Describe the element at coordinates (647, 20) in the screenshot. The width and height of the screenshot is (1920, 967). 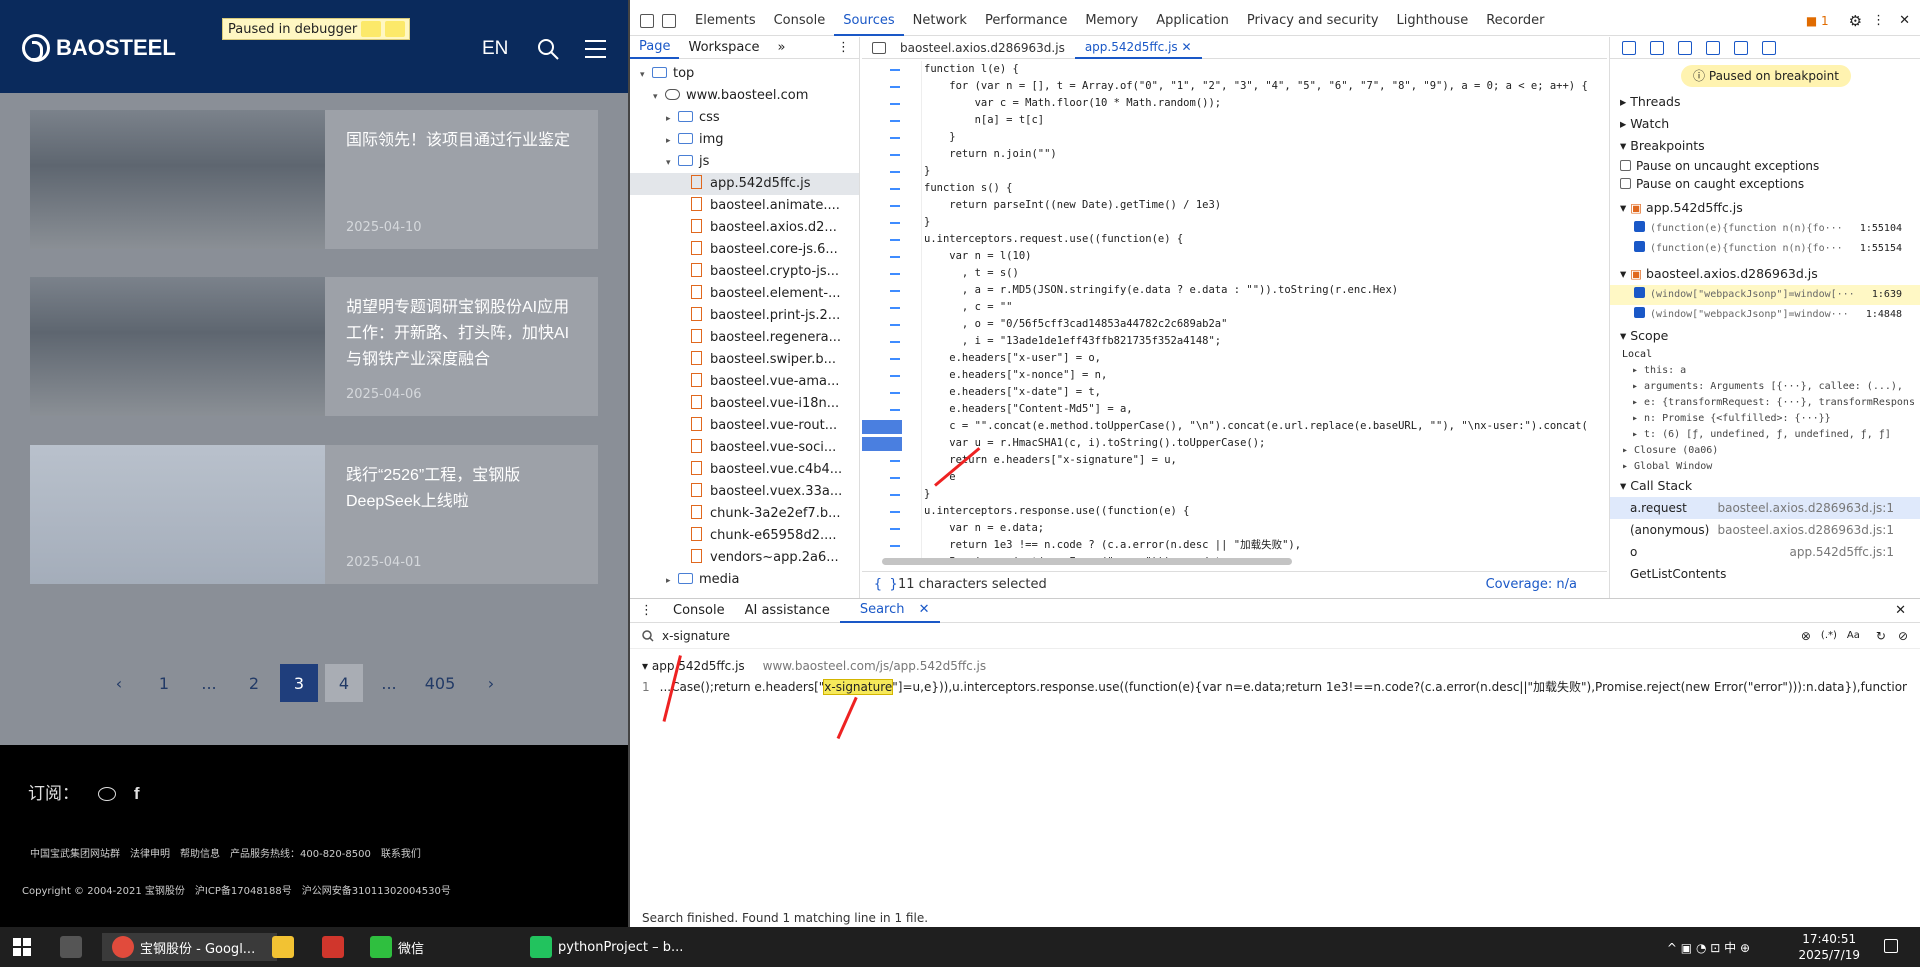
I see `inspect-element-icon` at that location.